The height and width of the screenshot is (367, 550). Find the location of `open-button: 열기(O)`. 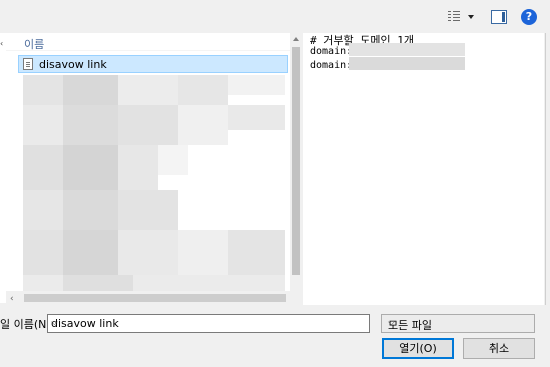

open-button: 열기(O) is located at coordinates (418, 348).